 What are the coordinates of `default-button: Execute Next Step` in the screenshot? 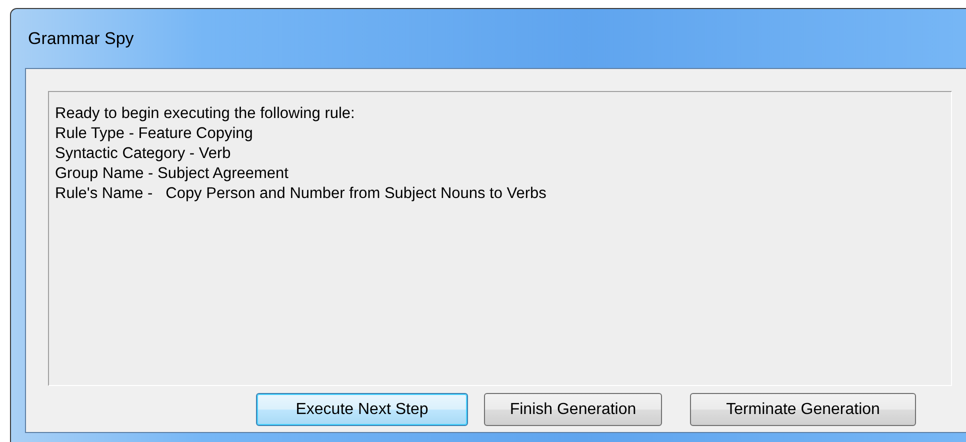 It's located at (362, 409).